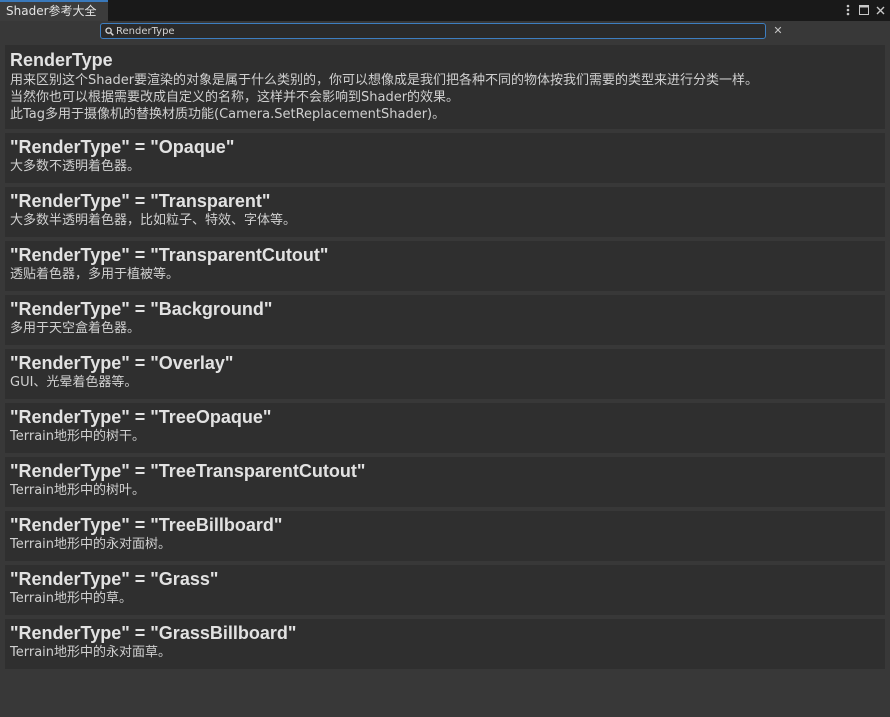 The image size is (890, 717). What do you see at coordinates (75, 328) in the screenshot?
I see `item-desc: 多用于天空盒着色器。` at bounding box center [75, 328].